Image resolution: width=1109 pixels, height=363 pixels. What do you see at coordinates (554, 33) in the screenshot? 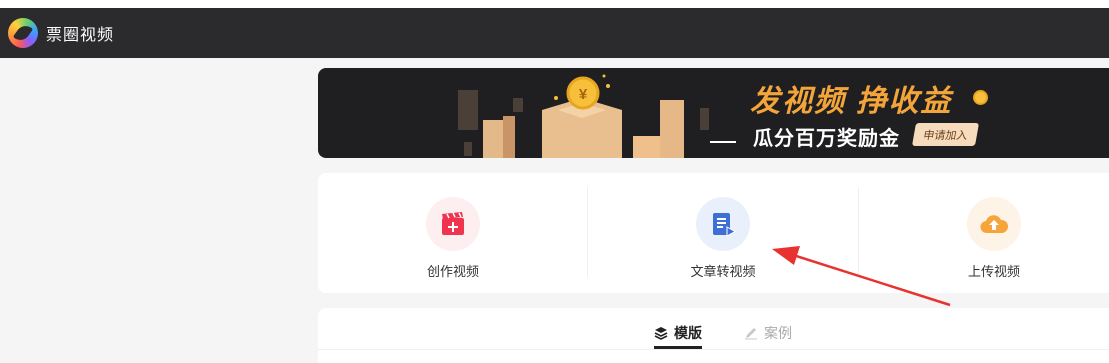
I see `app-header: 票圈视频` at bounding box center [554, 33].